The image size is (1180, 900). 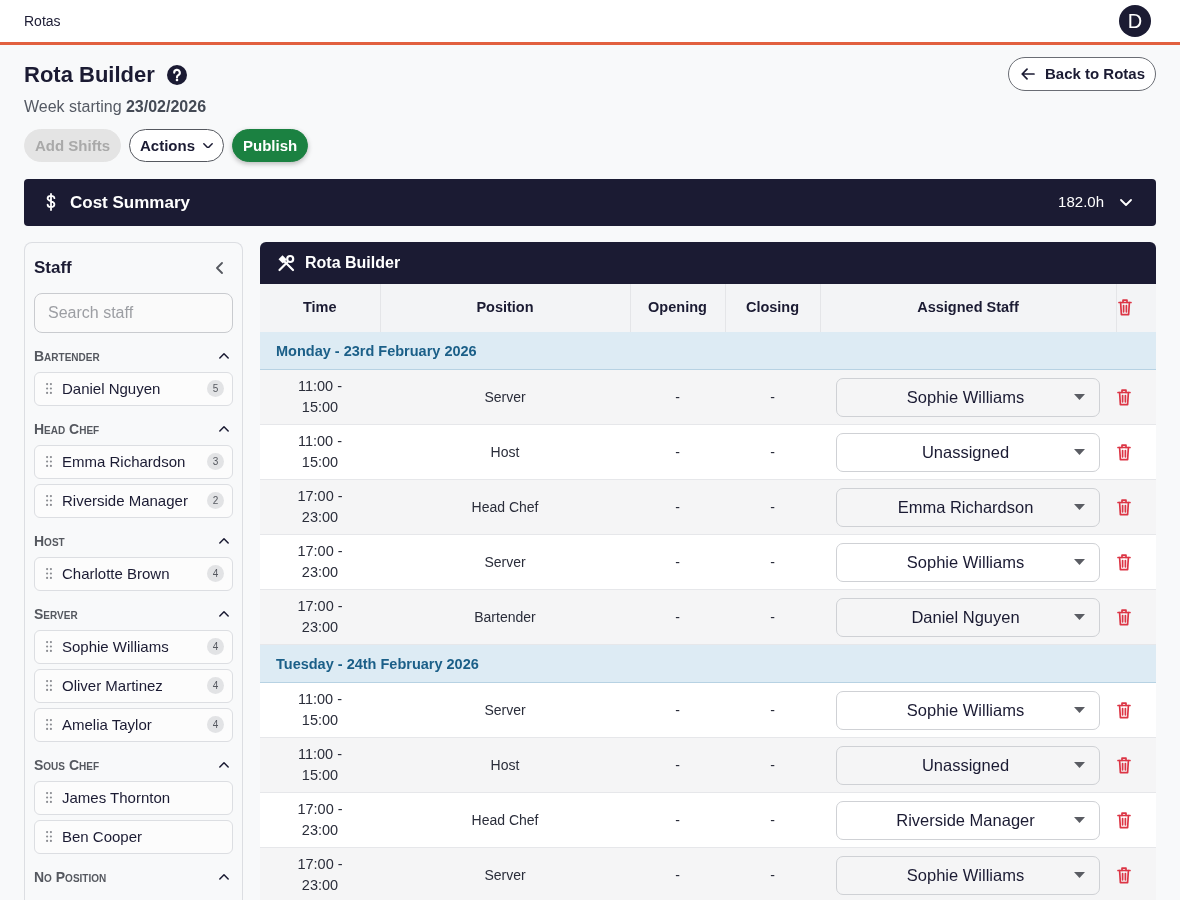 What do you see at coordinates (772, 306) in the screenshot?
I see `column-header: Closing` at bounding box center [772, 306].